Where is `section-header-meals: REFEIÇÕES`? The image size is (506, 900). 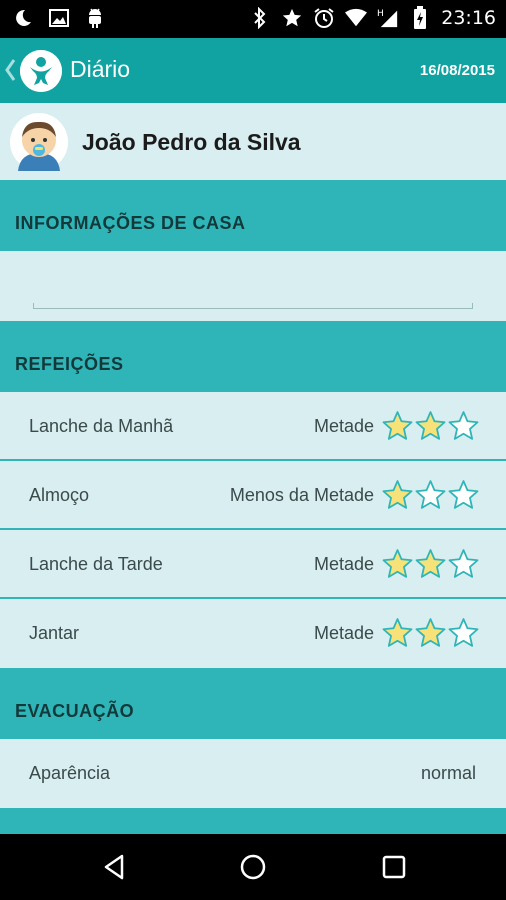
section-header-meals: REFEIÇÕES is located at coordinates (253, 356).